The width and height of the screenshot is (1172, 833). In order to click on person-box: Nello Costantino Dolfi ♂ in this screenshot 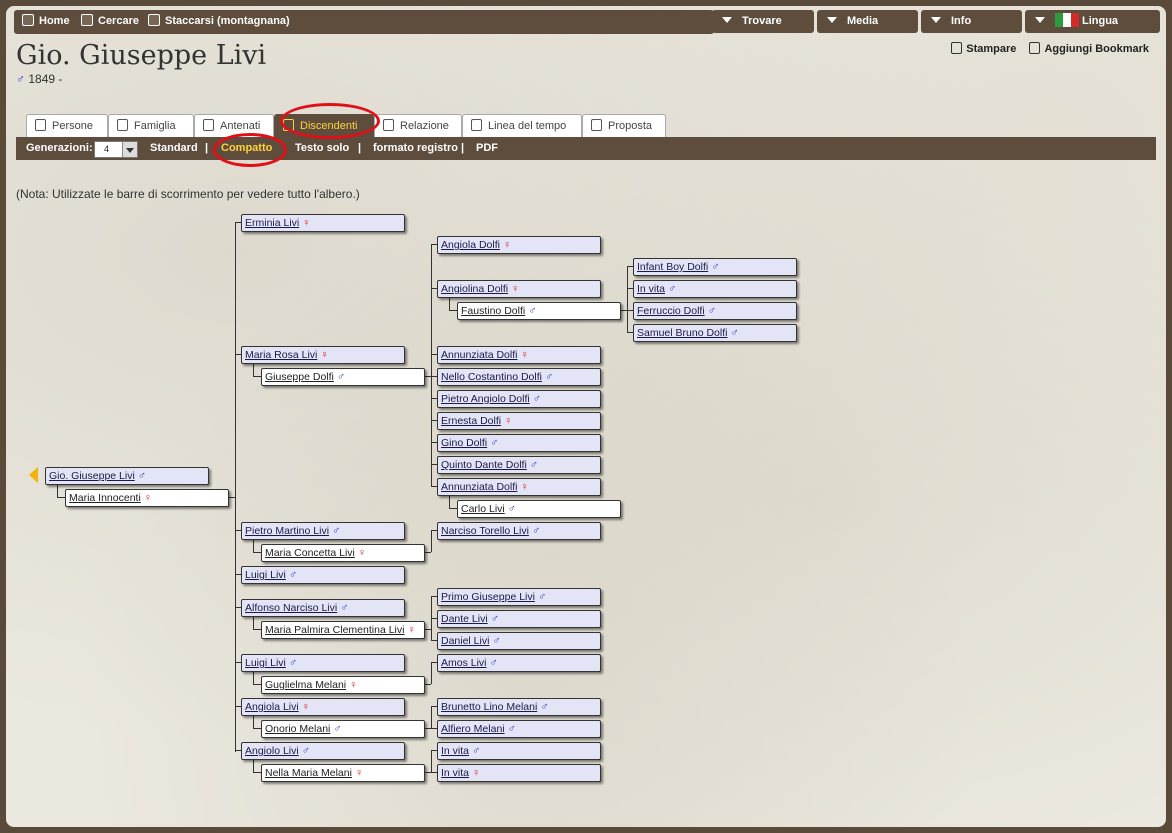, I will do `click(519, 377)`.